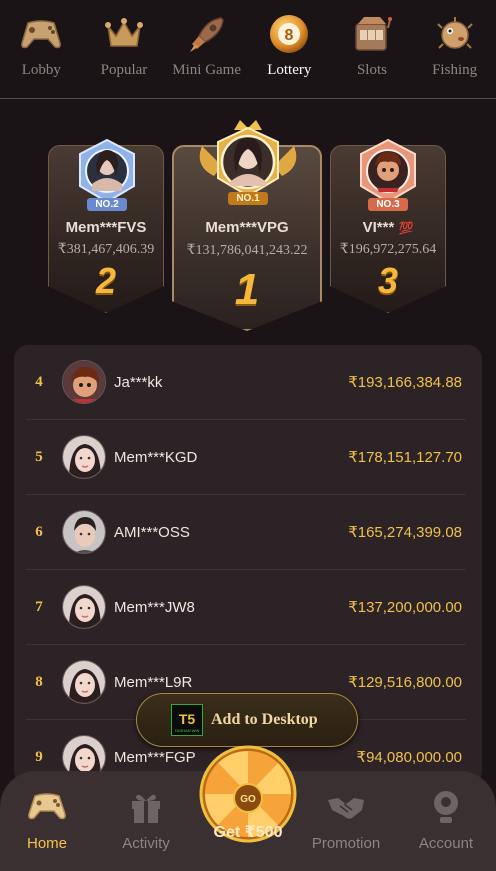 This screenshot has height=871, width=496. I want to click on app-logo-icon: T5 TASHAN WIN, so click(187, 720).